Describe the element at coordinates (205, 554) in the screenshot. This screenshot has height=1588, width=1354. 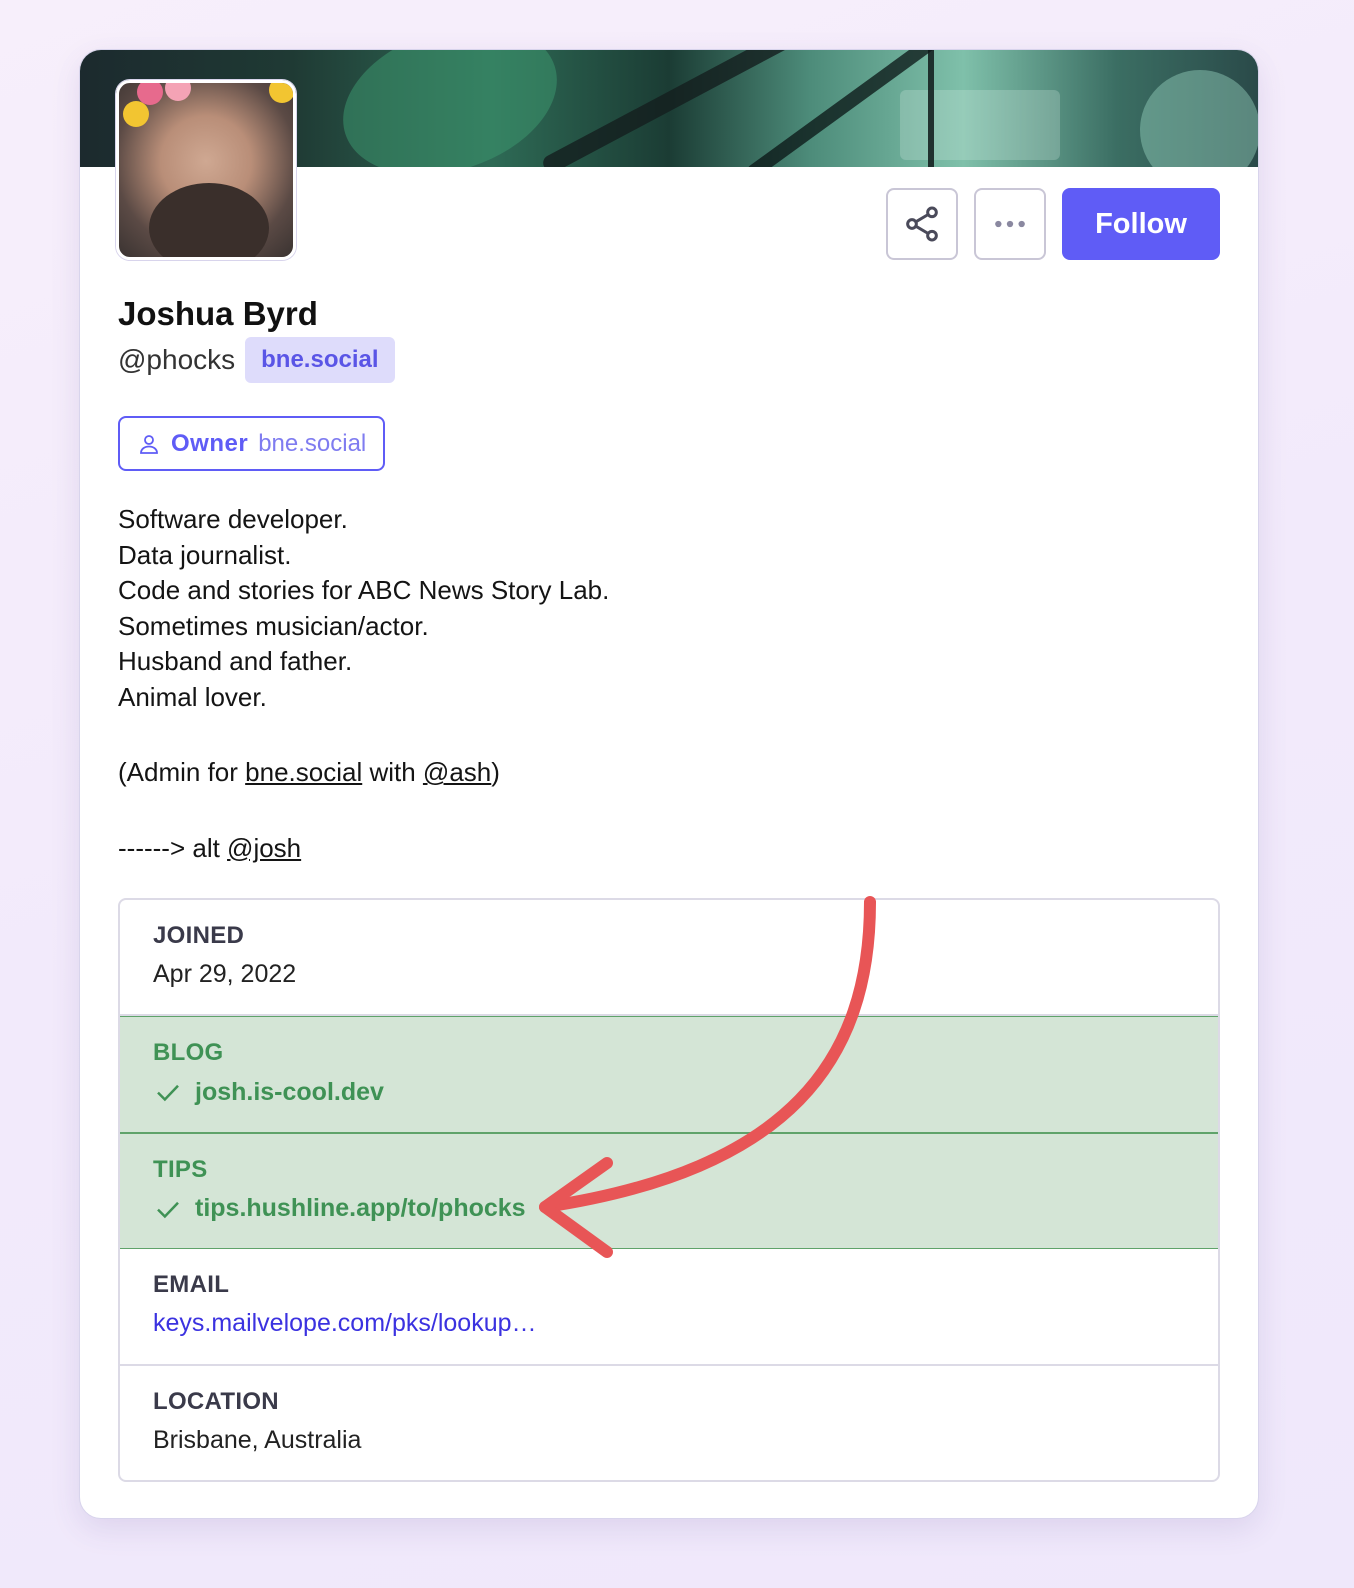
I see `bio-line: Data journalist.` at that location.